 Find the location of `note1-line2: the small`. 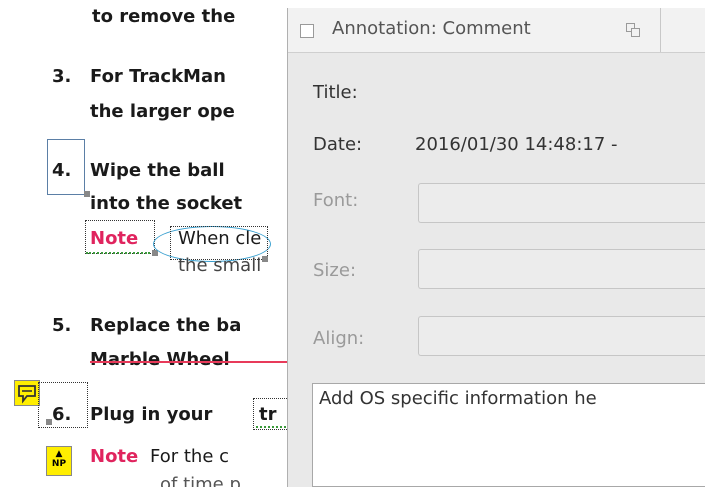

note1-line2: the small is located at coordinates (220, 265).